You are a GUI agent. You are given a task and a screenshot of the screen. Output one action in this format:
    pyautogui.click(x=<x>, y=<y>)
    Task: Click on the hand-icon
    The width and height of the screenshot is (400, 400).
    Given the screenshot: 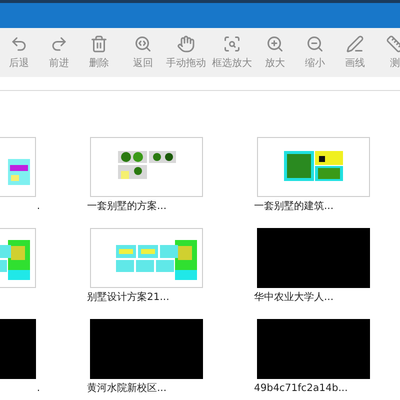 What is the action you would take?
    pyautogui.click(x=186, y=43)
    